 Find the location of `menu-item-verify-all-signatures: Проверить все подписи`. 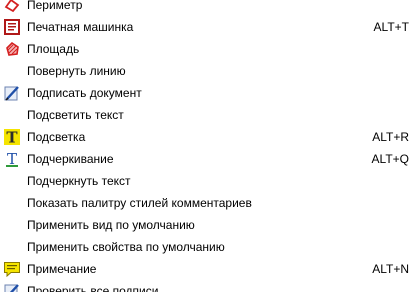

menu-item-verify-all-signatures: Проверить все подписи is located at coordinates (209, 286).